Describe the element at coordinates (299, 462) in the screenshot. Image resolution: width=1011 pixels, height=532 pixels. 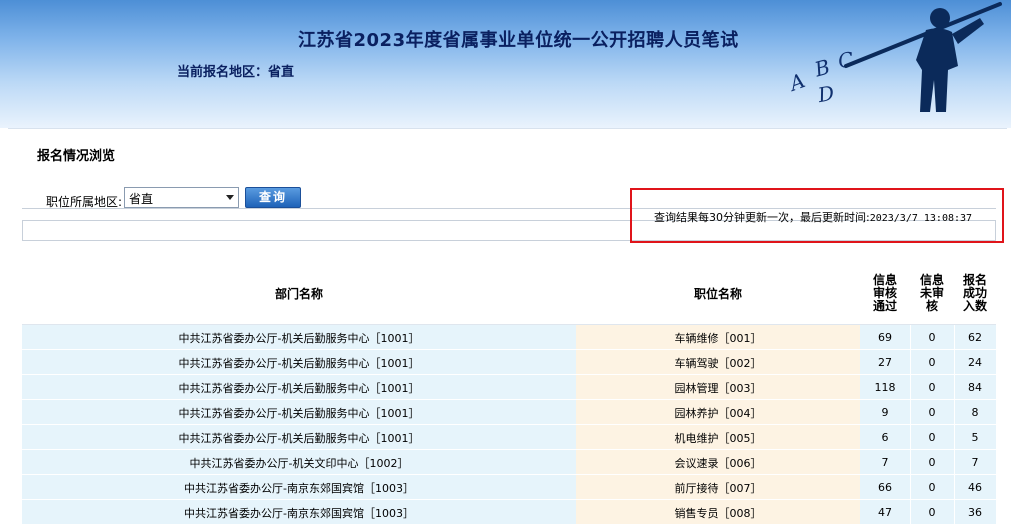
I see `dept-cell: 中共江苏省委办公厅-机关文印中心［1002］` at that location.